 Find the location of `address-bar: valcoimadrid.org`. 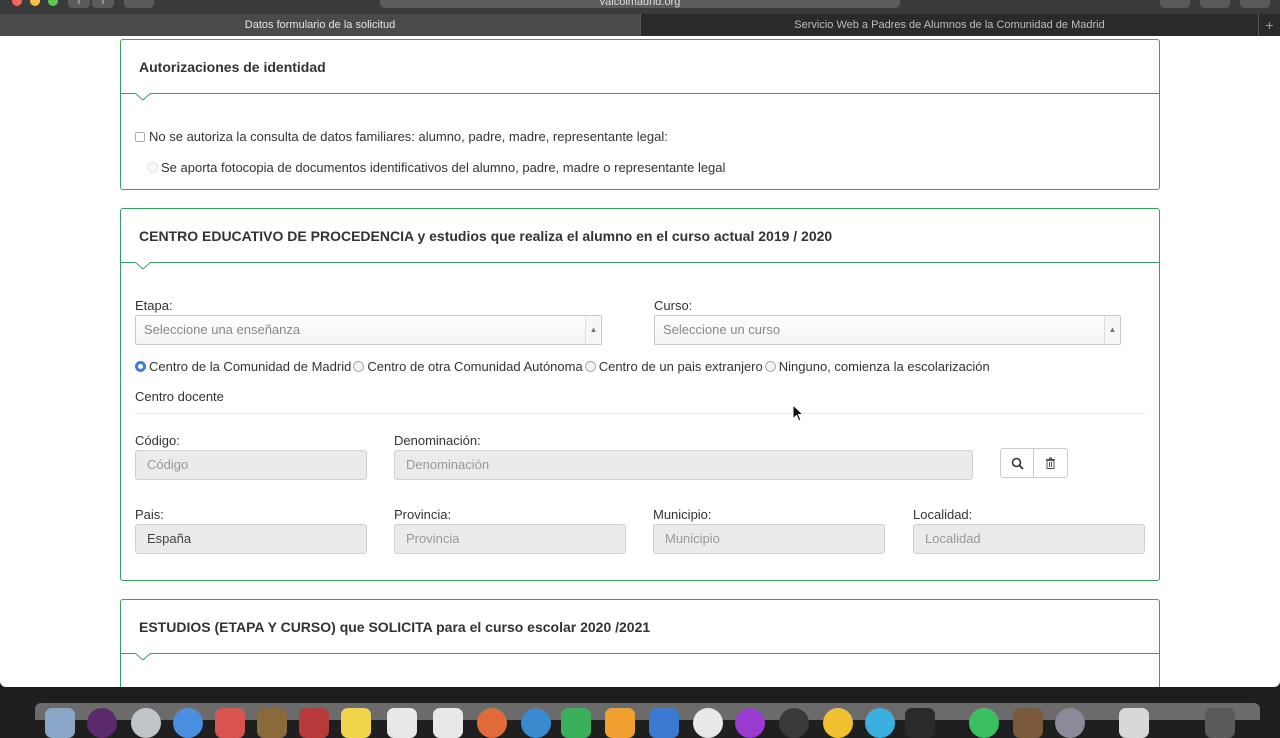

address-bar: valcoimadrid.org is located at coordinates (640, 4).